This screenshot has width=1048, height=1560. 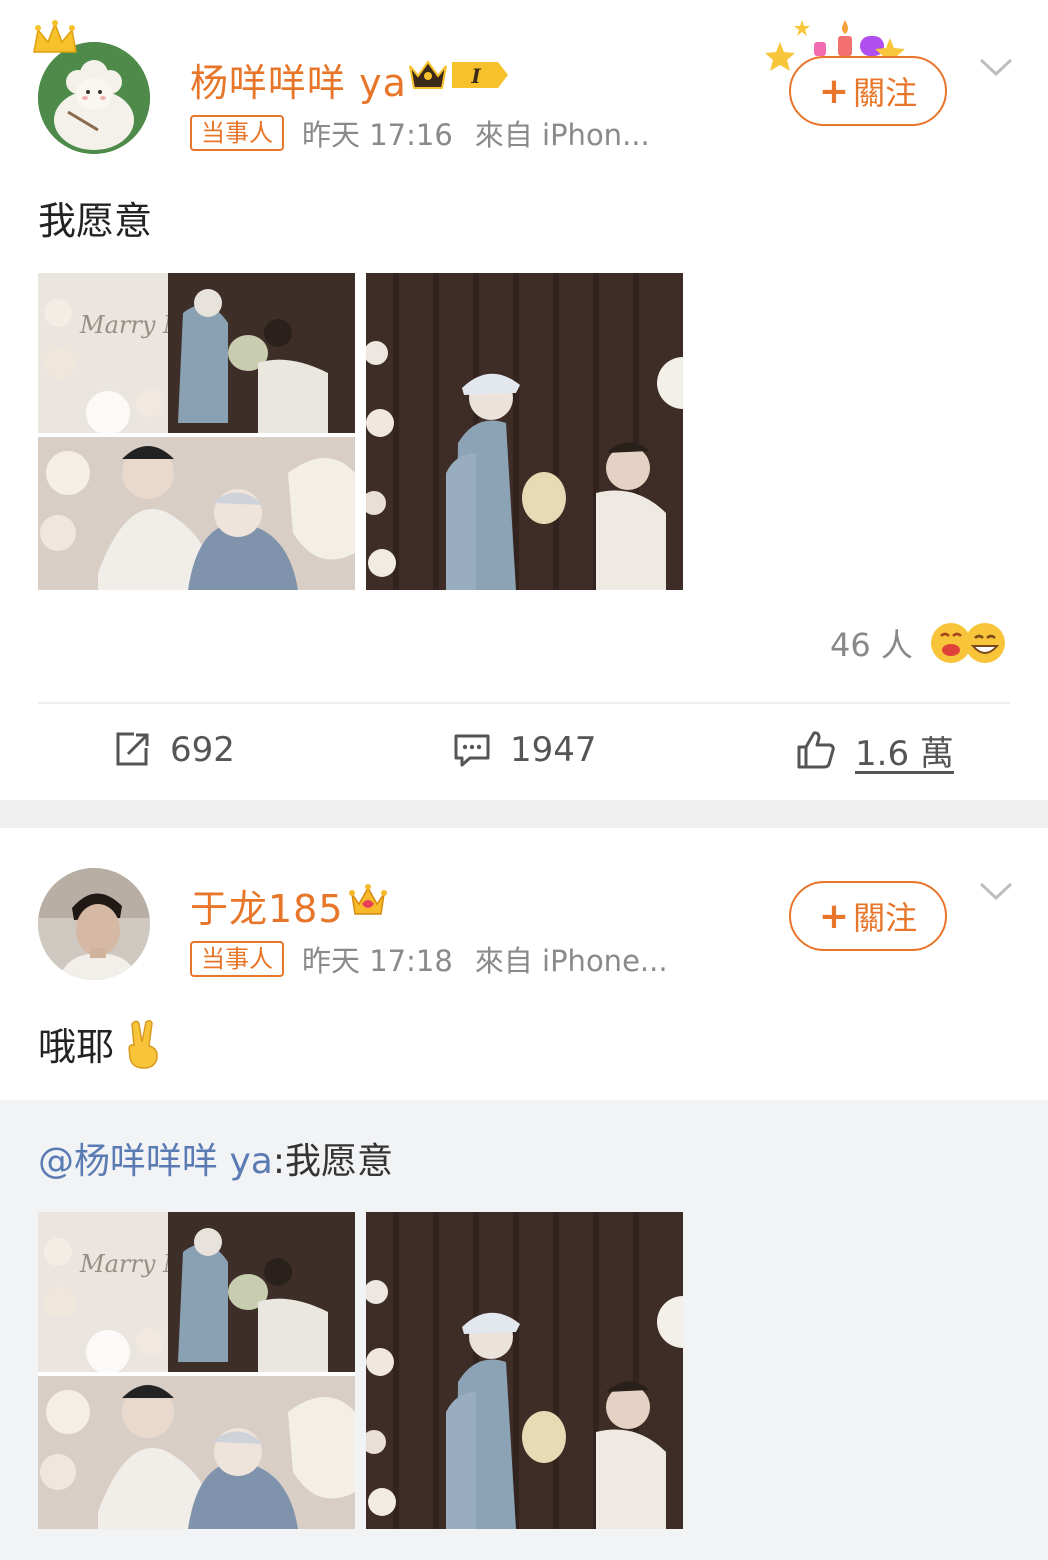 What do you see at coordinates (196, 1370) in the screenshot?
I see `quoted-photo-1: Marry Me` at bounding box center [196, 1370].